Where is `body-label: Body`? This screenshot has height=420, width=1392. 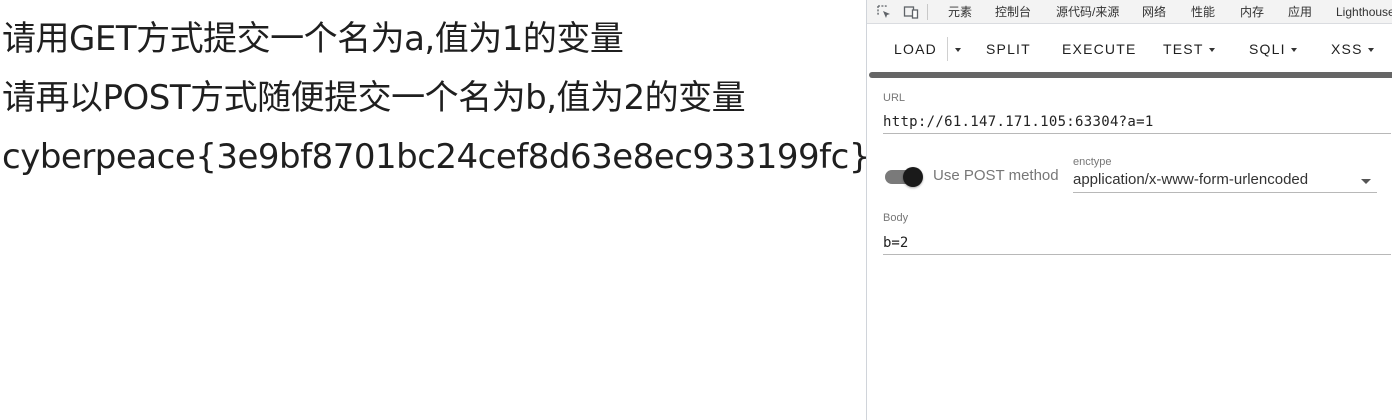
body-label: Body is located at coordinates (896, 218).